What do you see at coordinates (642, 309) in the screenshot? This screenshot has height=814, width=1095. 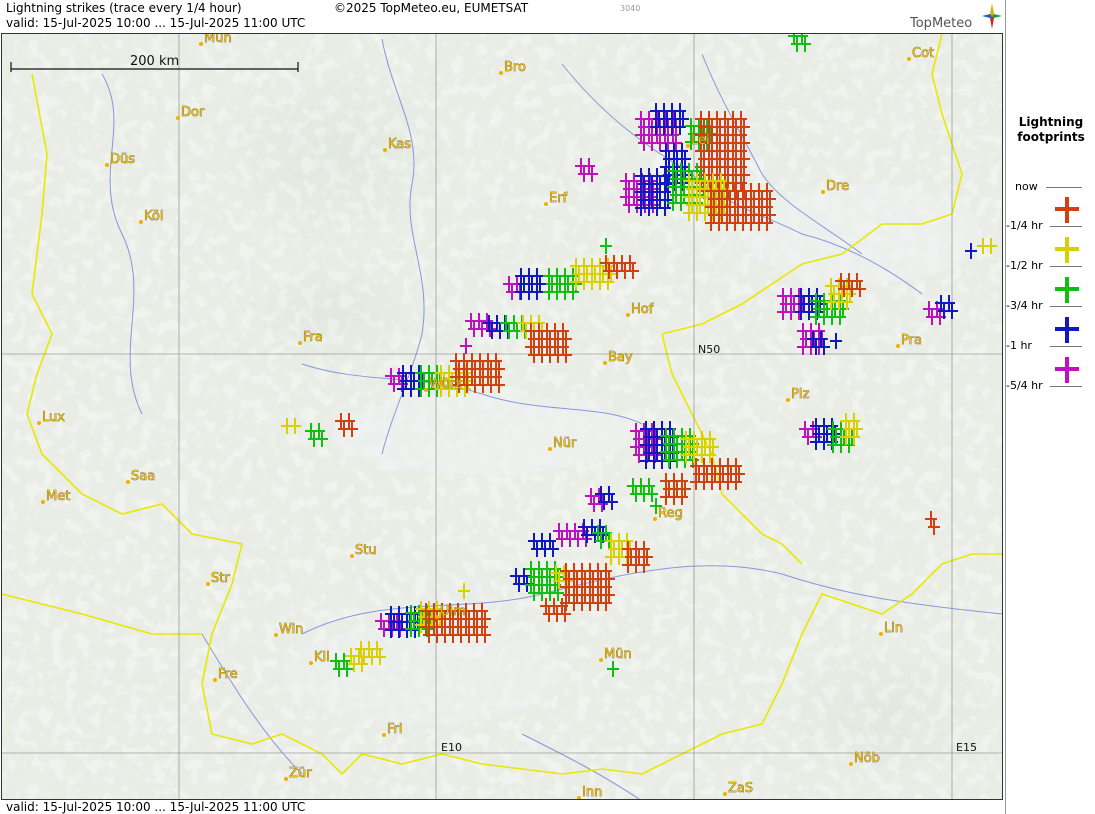 I see `city-label: Hof` at bounding box center [642, 309].